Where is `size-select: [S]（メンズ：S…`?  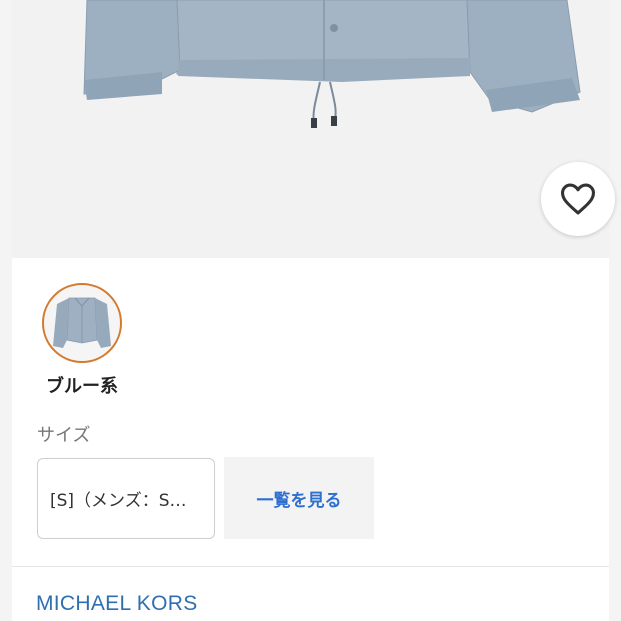
size-select: [S]（メンズ：S… is located at coordinates (126, 498).